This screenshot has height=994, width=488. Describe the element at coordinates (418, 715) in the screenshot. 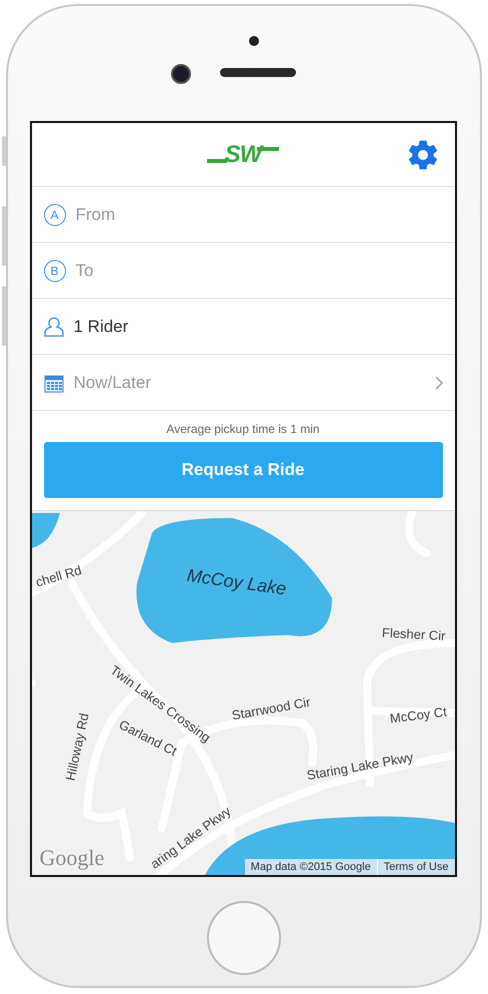

I see `street-label: McCoy Ct` at that location.